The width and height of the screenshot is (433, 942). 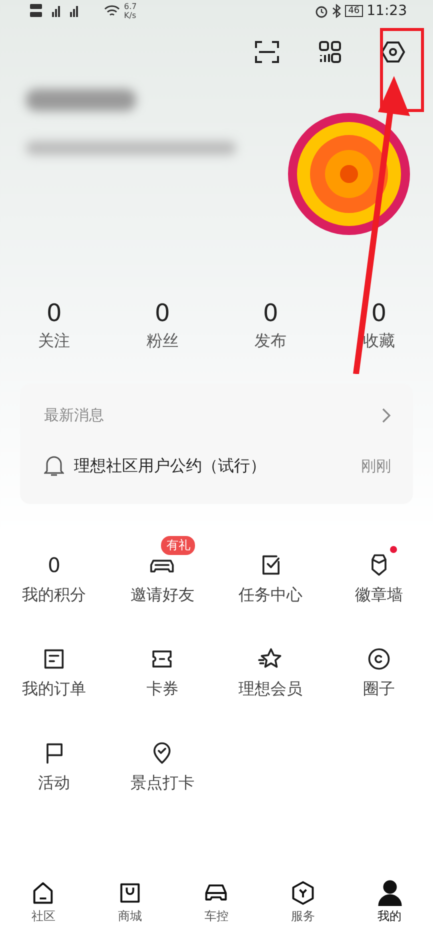 I want to click on menu-label: 卡券, so click(x=162, y=689).